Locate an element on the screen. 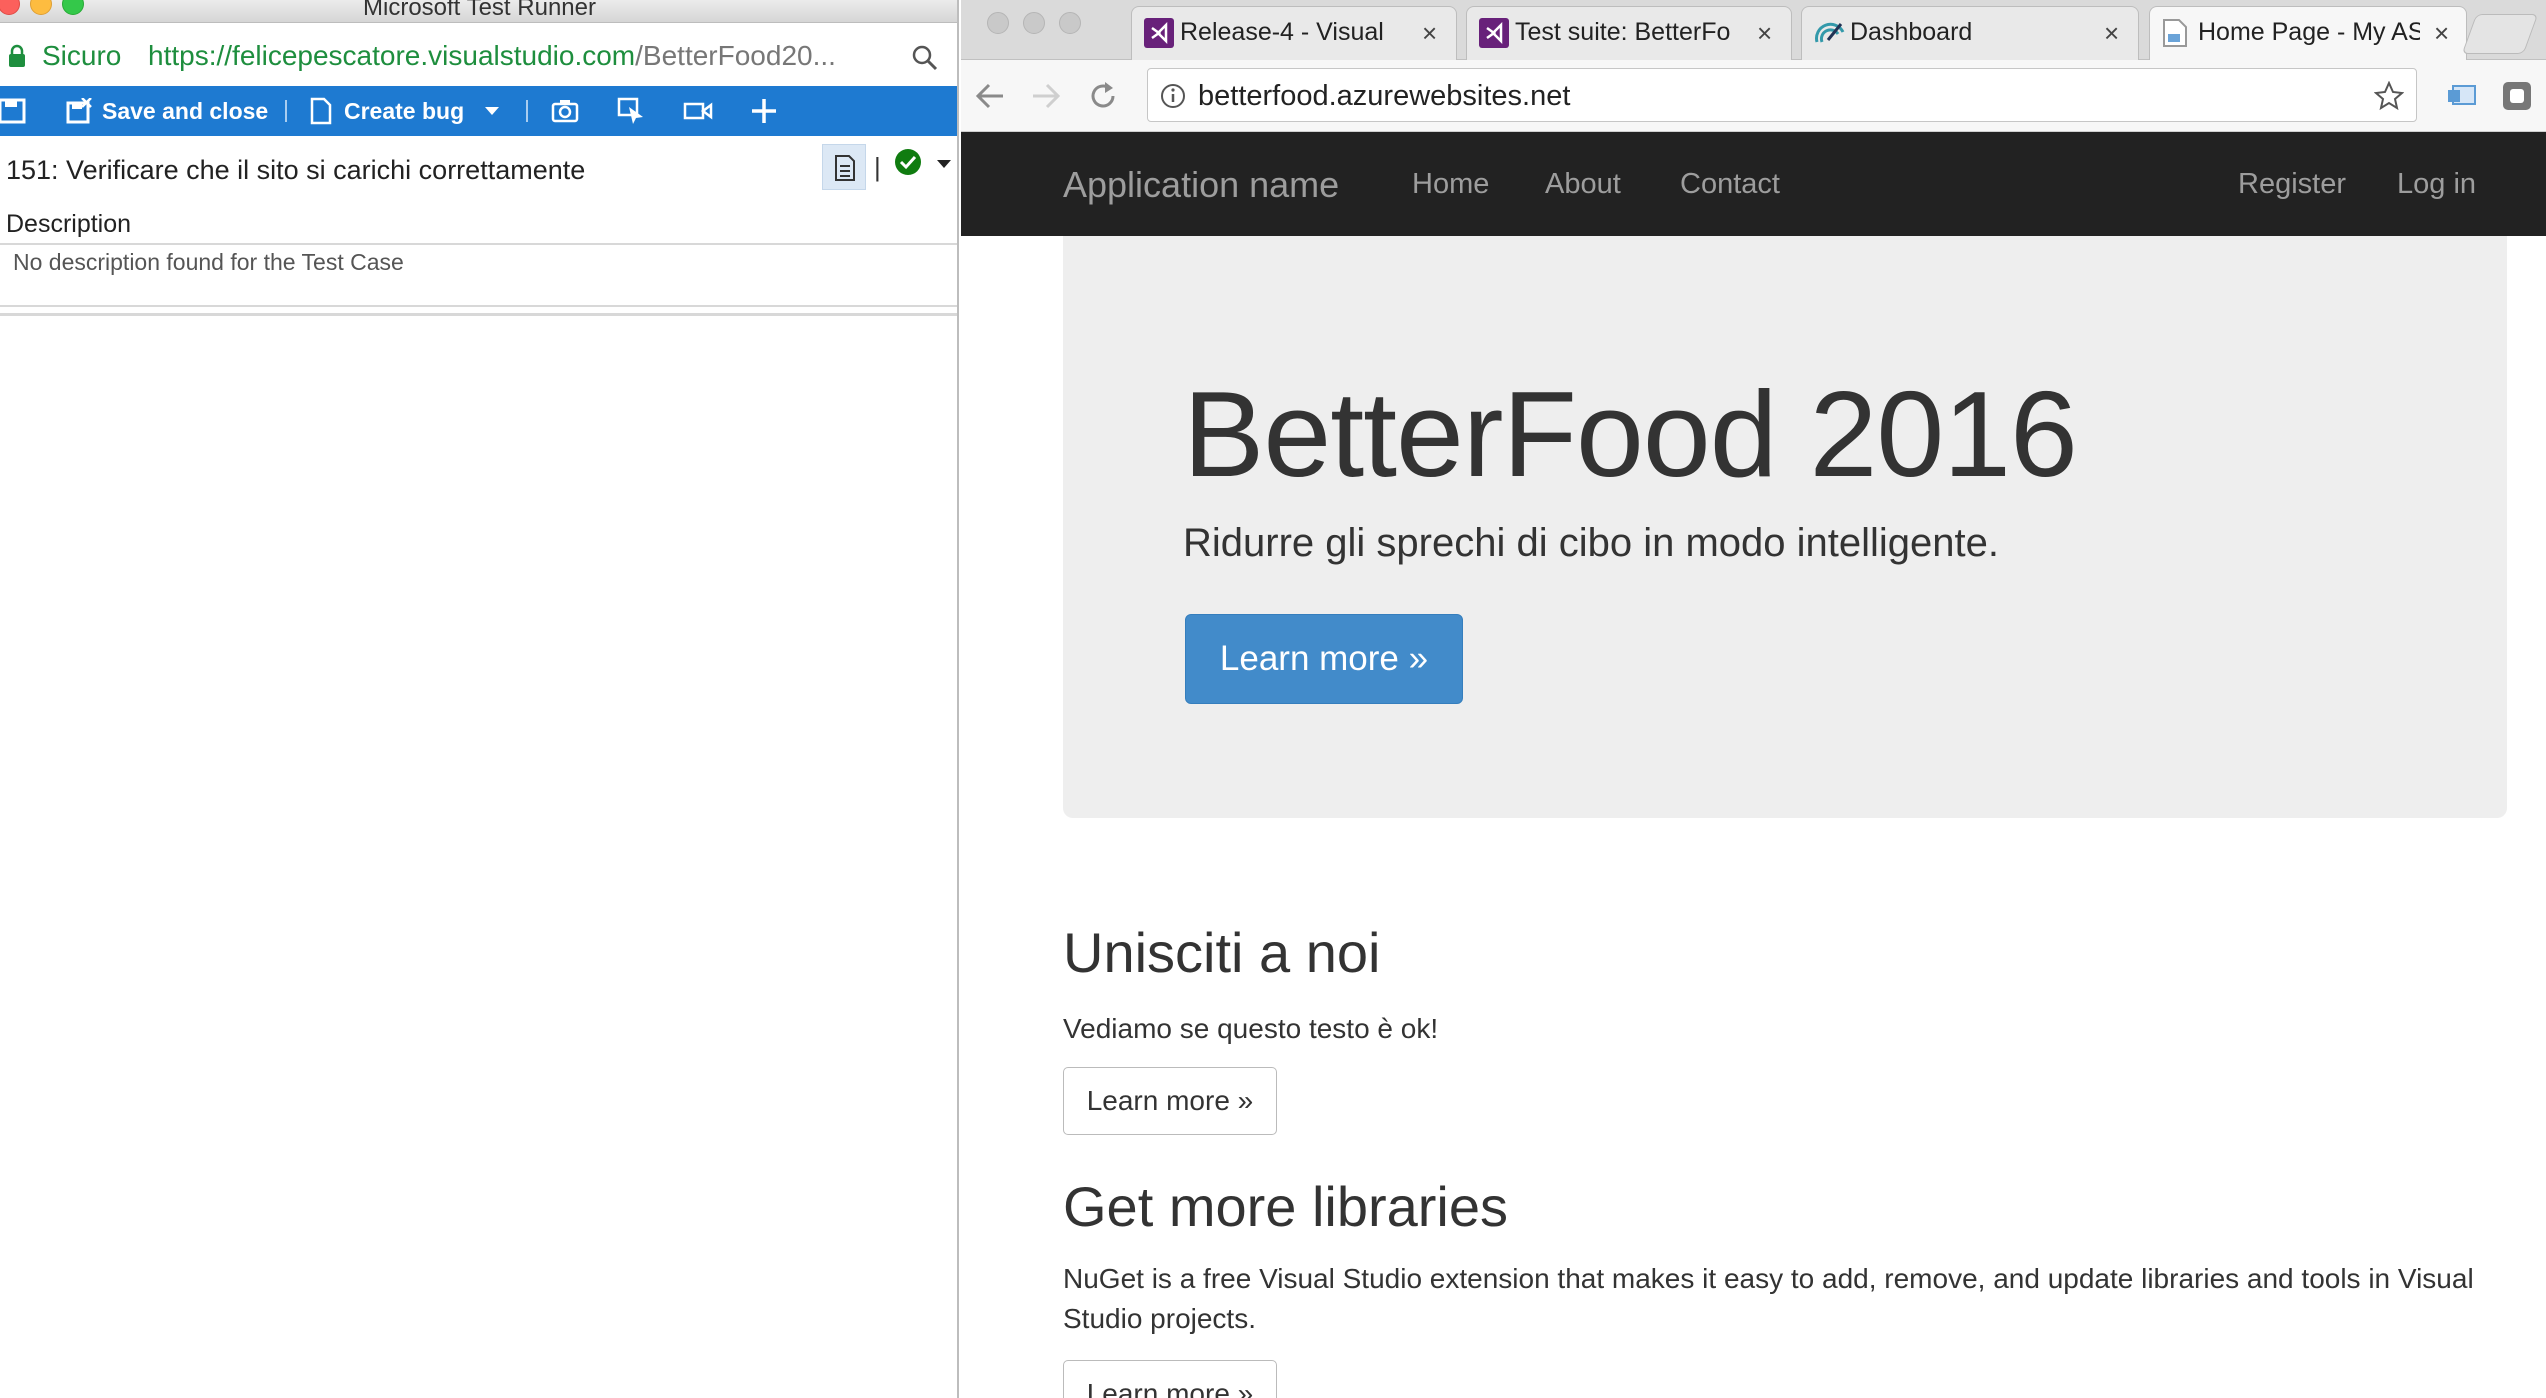 Image resolution: width=2546 pixels, height=1398 pixels. save-icon is located at coordinates (13, 111).